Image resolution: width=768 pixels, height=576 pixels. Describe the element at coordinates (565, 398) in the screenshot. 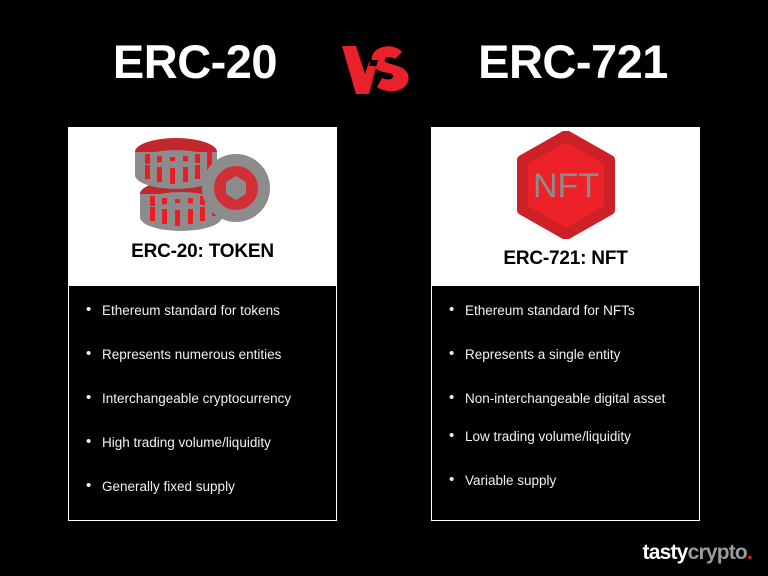

I see `list-item: Non-interchangeable digital asset` at that location.